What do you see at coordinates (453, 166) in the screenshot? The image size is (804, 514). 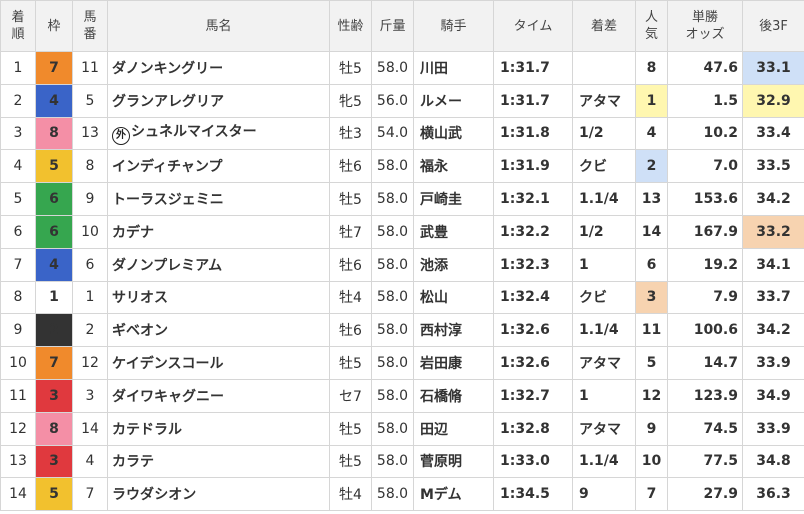 I see `jockey-link: 福永` at bounding box center [453, 166].